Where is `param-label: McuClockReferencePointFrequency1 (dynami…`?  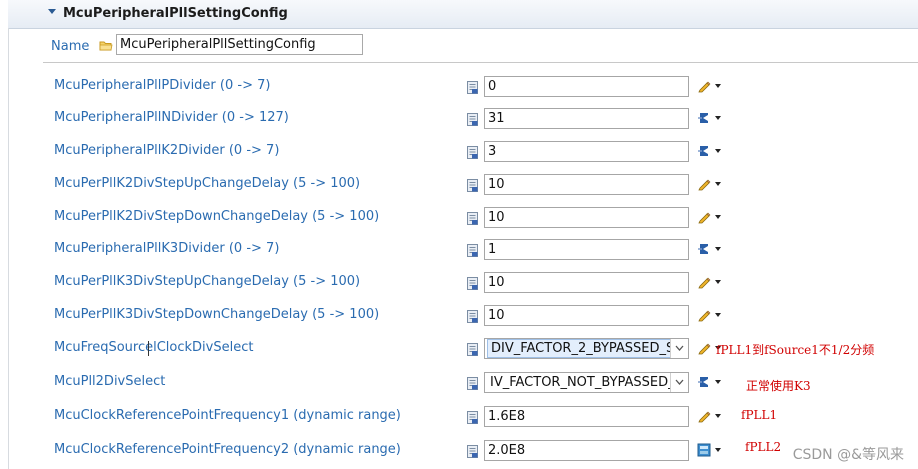 param-label: McuClockReferencePointFrequency1 (dynami… is located at coordinates (227, 415).